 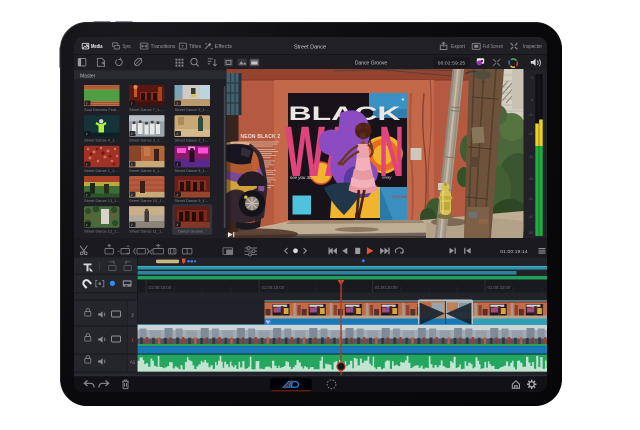 What do you see at coordinates (195, 47) in the screenshot?
I see `svg-text: Titles` at bounding box center [195, 47].